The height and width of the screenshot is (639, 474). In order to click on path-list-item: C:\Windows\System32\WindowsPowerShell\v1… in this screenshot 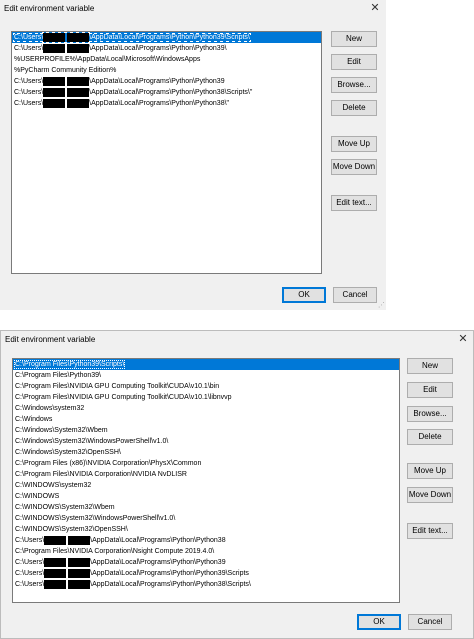, I will do `click(206, 441)`.